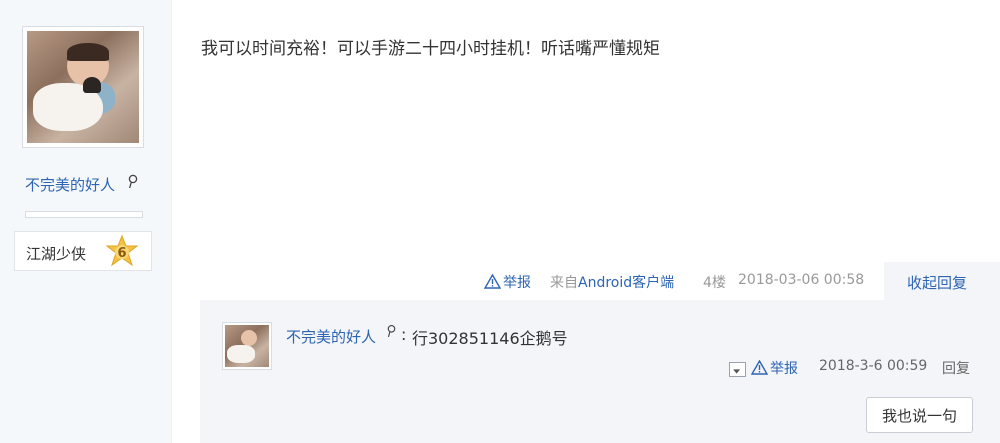  What do you see at coordinates (430, 49) in the screenshot?
I see `post-content: 我可以时间充裕！可以手游二十四小时挂机！听话嘴严懂规矩` at bounding box center [430, 49].